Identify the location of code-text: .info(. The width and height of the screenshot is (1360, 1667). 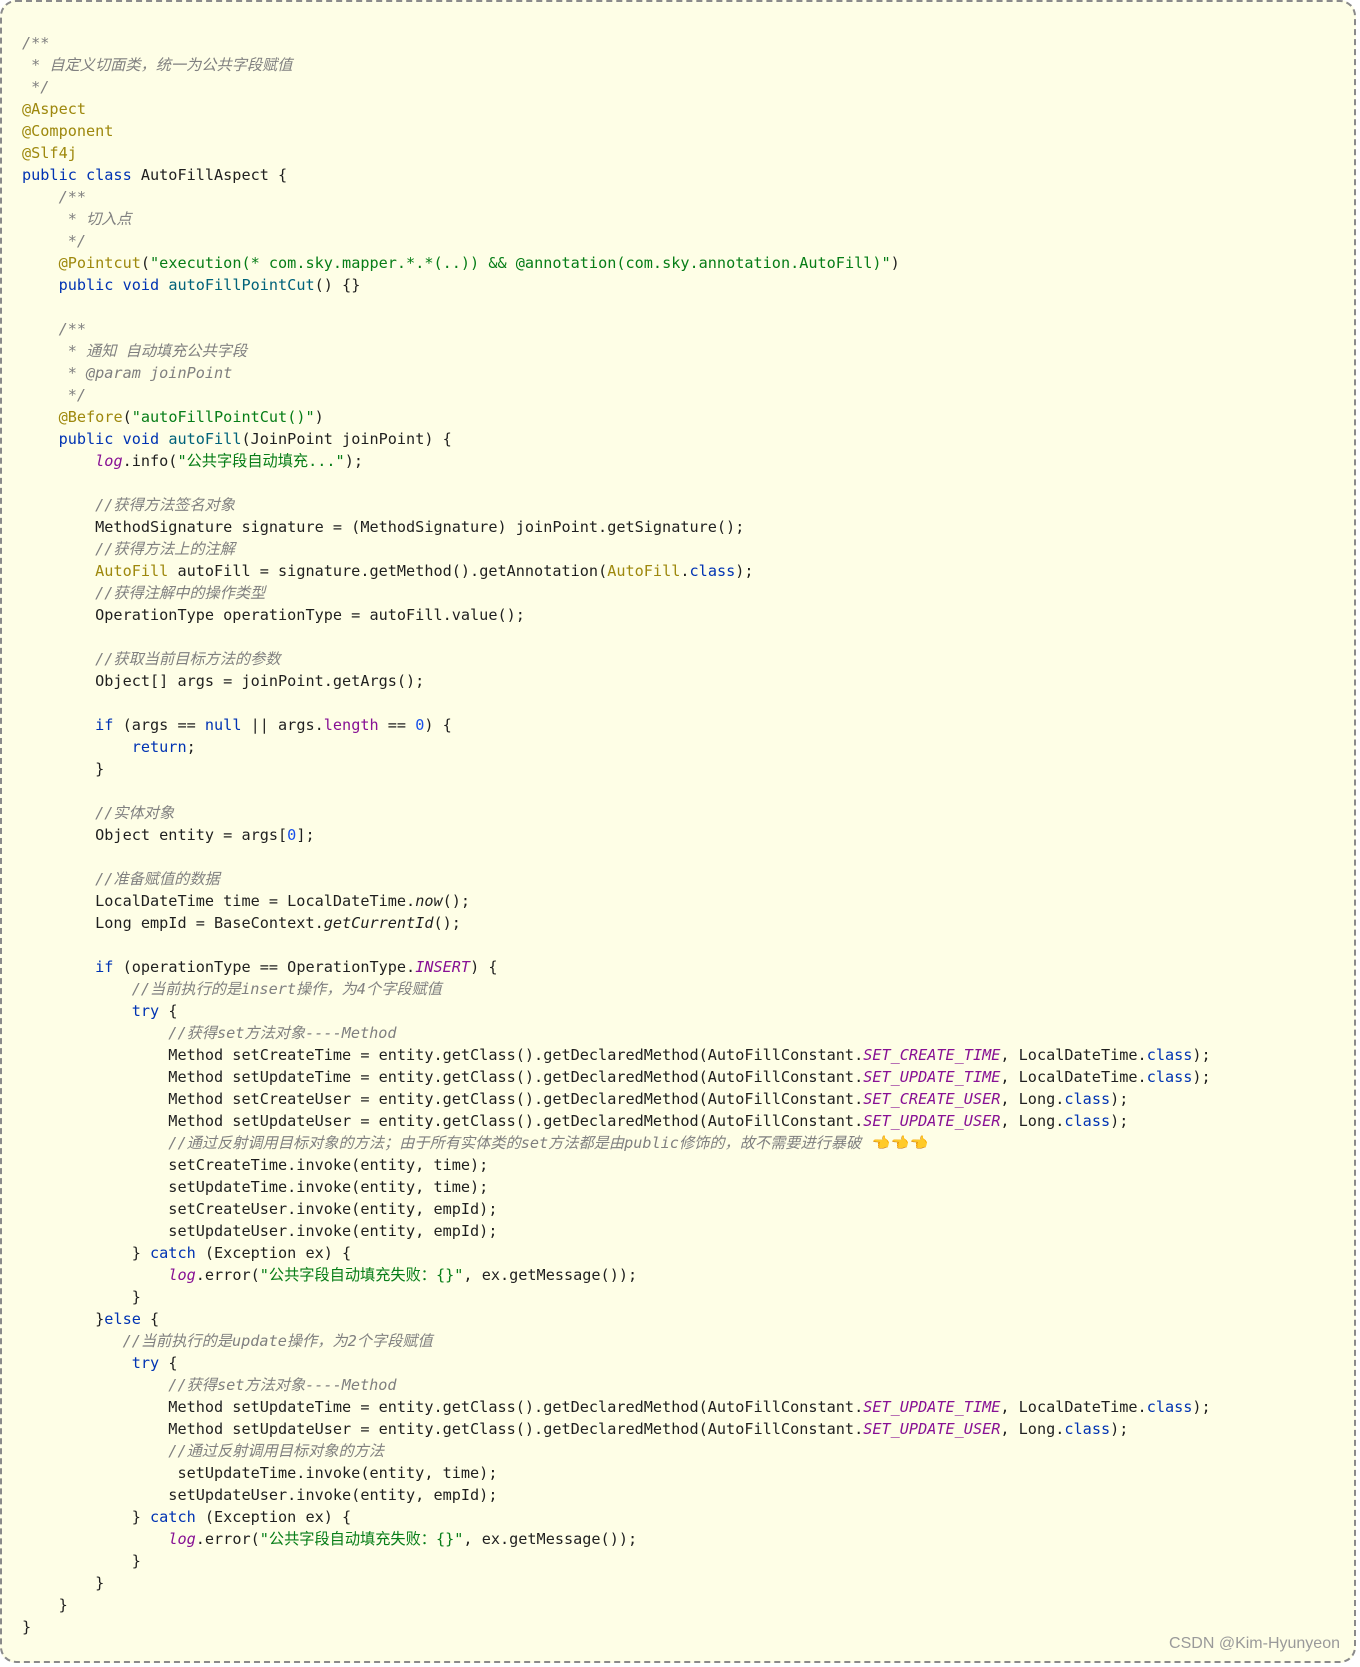
(150, 461).